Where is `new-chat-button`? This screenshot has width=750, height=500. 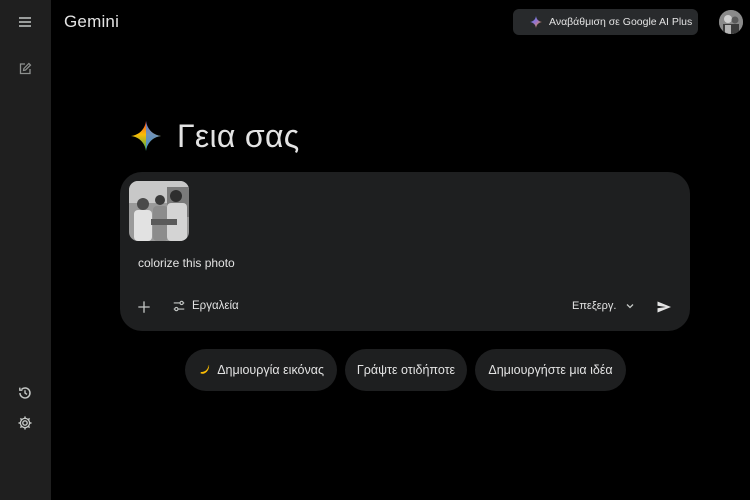
new-chat-button is located at coordinates (25, 69).